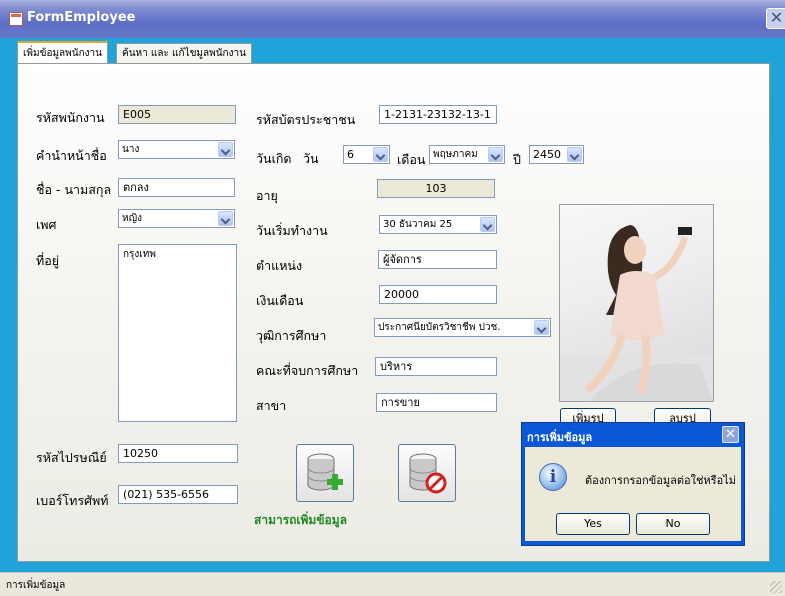 This screenshot has width=785, height=596. Describe the element at coordinates (176, 187) in the screenshot. I see `full-name-field: ตกลง` at that location.